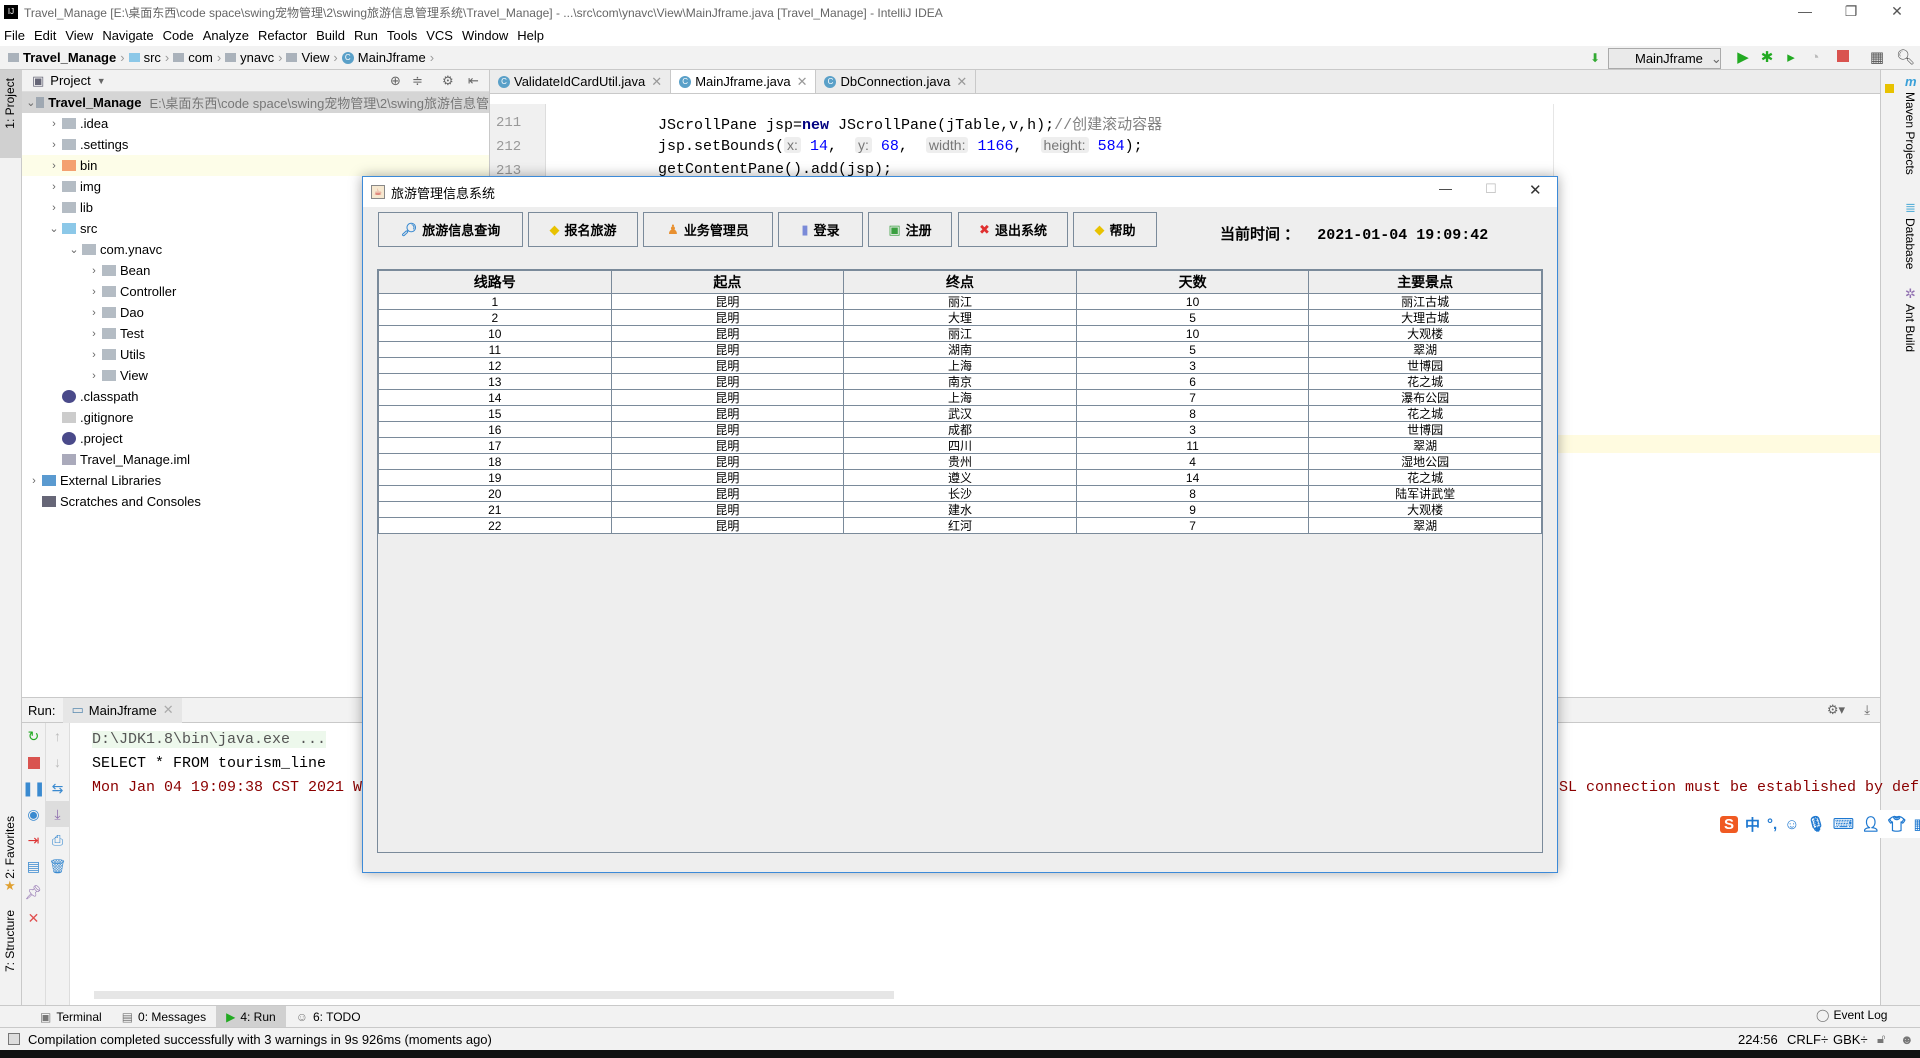 The image size is (1920, 1058). Describe the element at coordinates (1807, 1039) in the screenshot. I see `line-separator-select: CRLF÷` at that location.